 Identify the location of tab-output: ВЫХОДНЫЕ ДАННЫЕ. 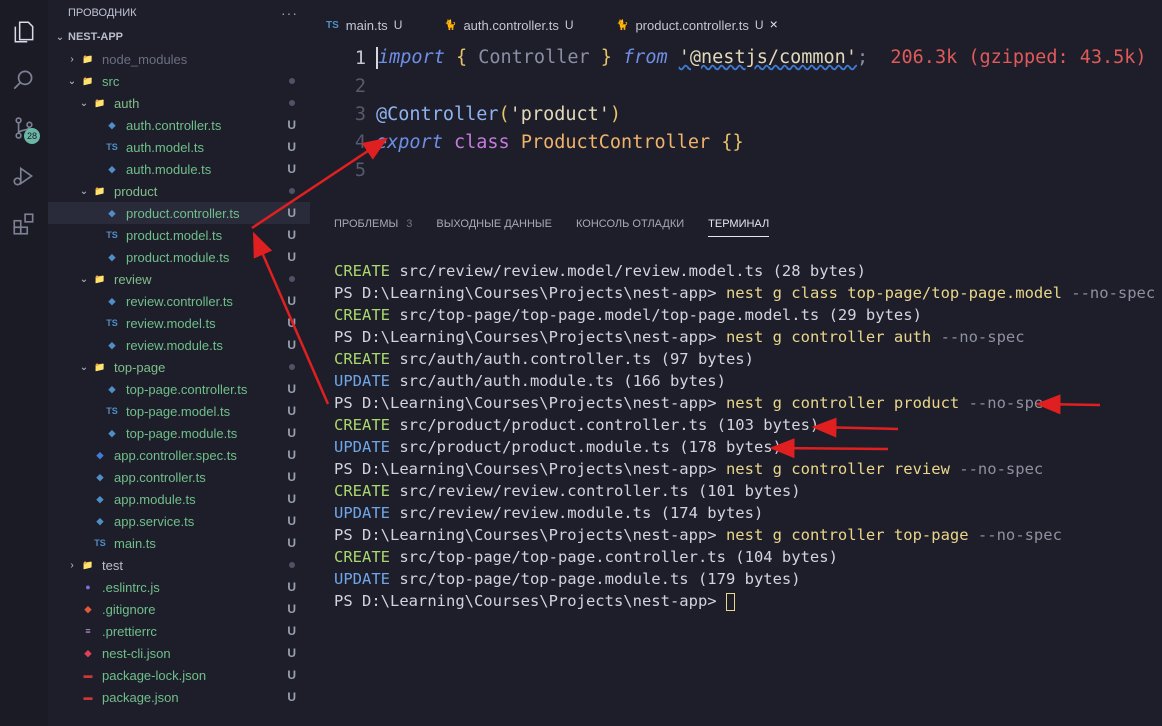
(494, 227).